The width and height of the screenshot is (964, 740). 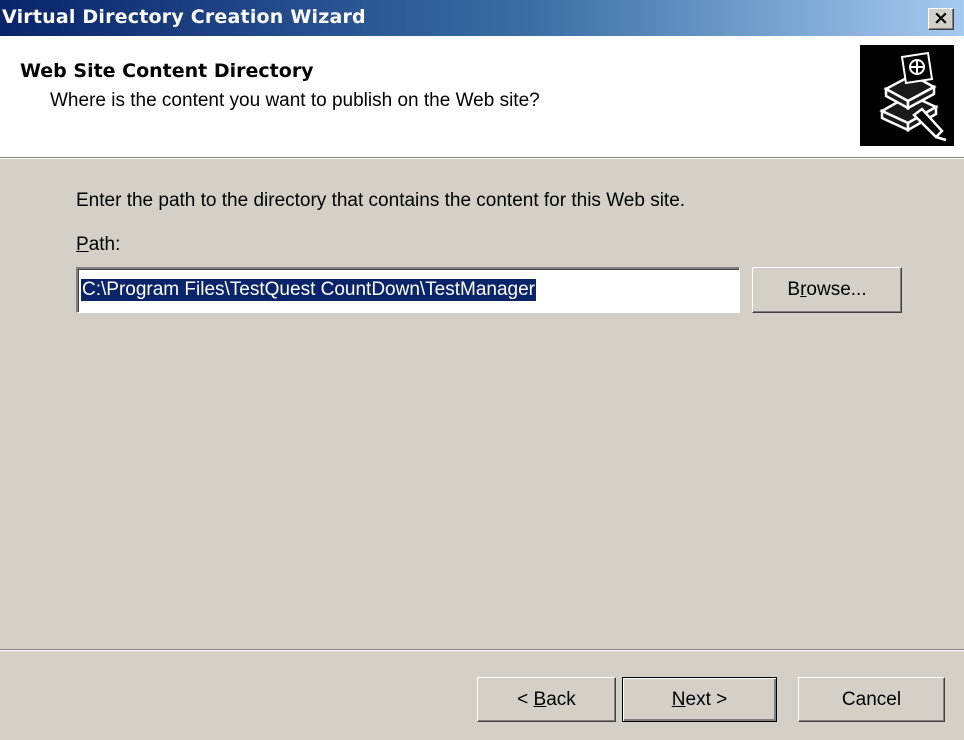 What do you see at coordinates (706, 699) in the screenshot?
I see `next-label-post: ext >` at bounding box center [706, 699].